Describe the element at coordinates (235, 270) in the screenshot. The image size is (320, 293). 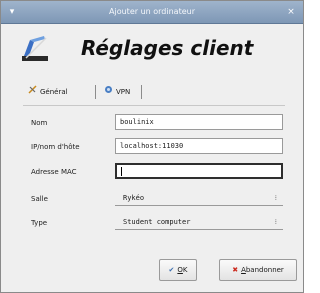
I see `cancel-x-icon: ✖` at that location.